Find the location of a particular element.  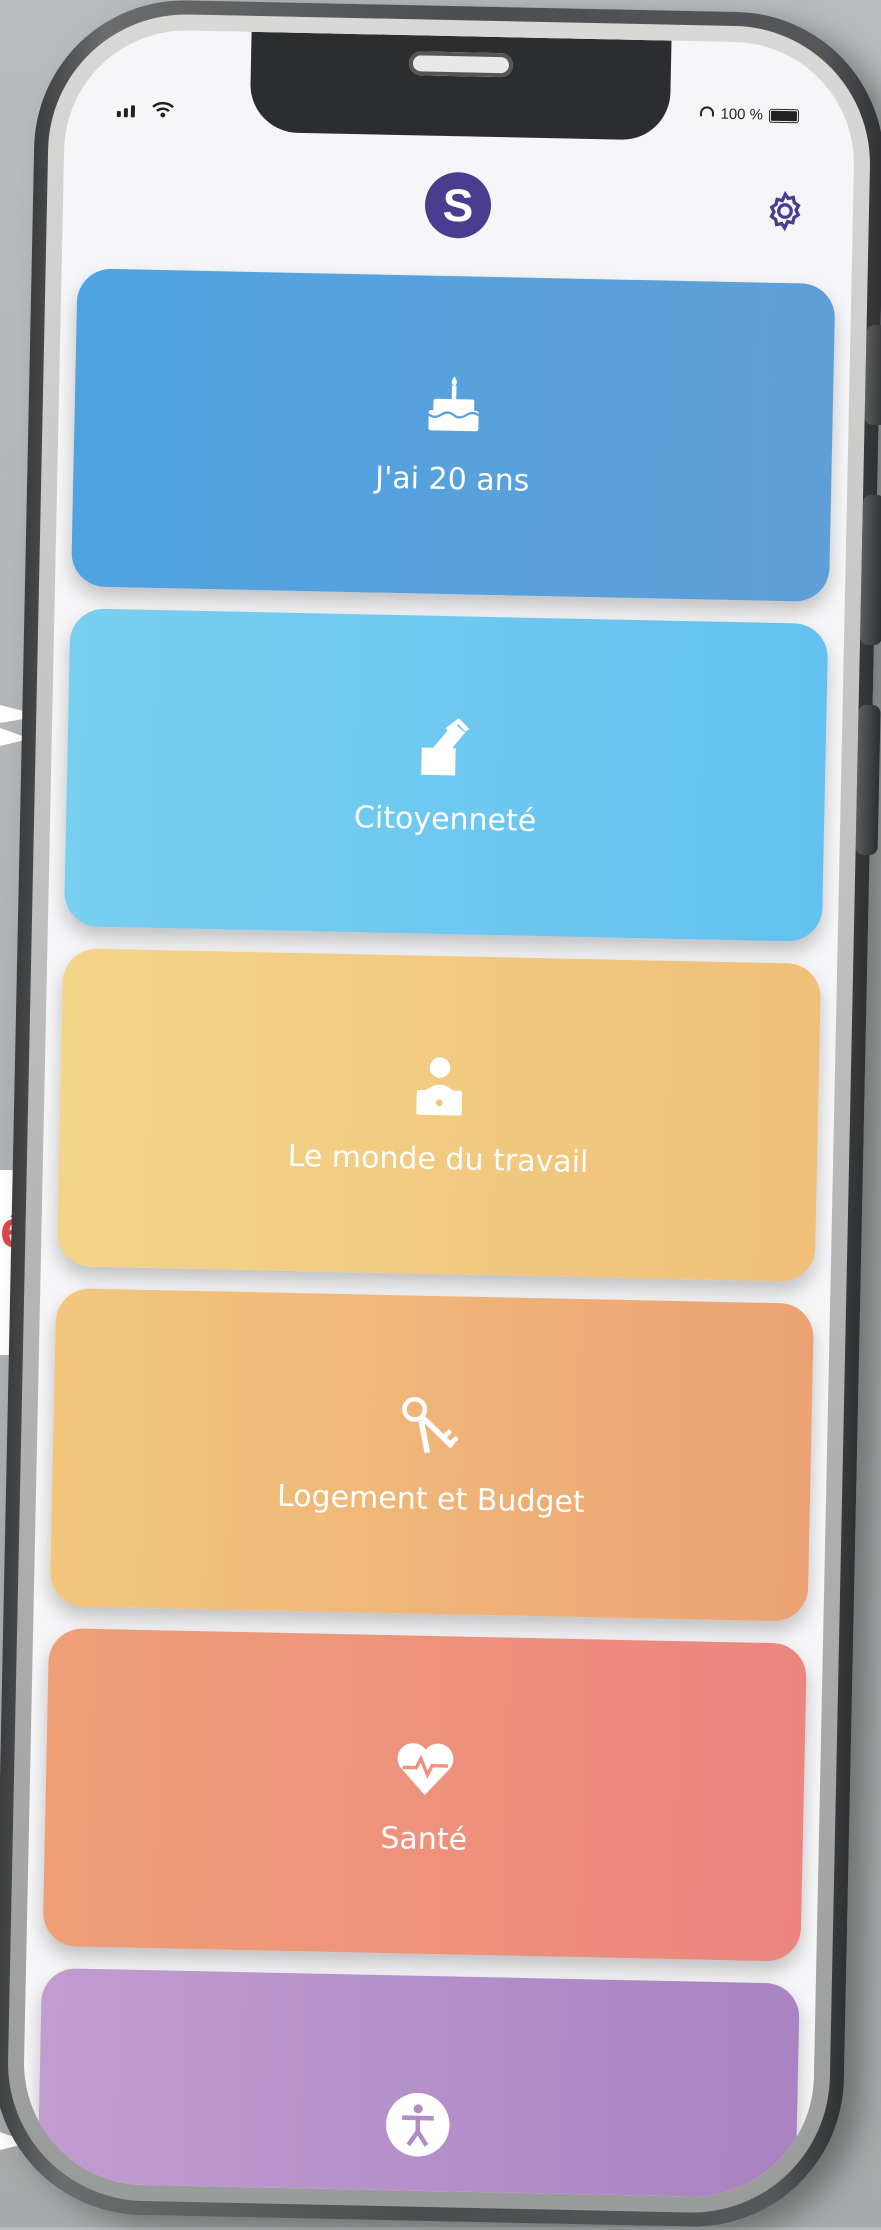

category-card-sante: Santé is located at coordinates (424, 1794).